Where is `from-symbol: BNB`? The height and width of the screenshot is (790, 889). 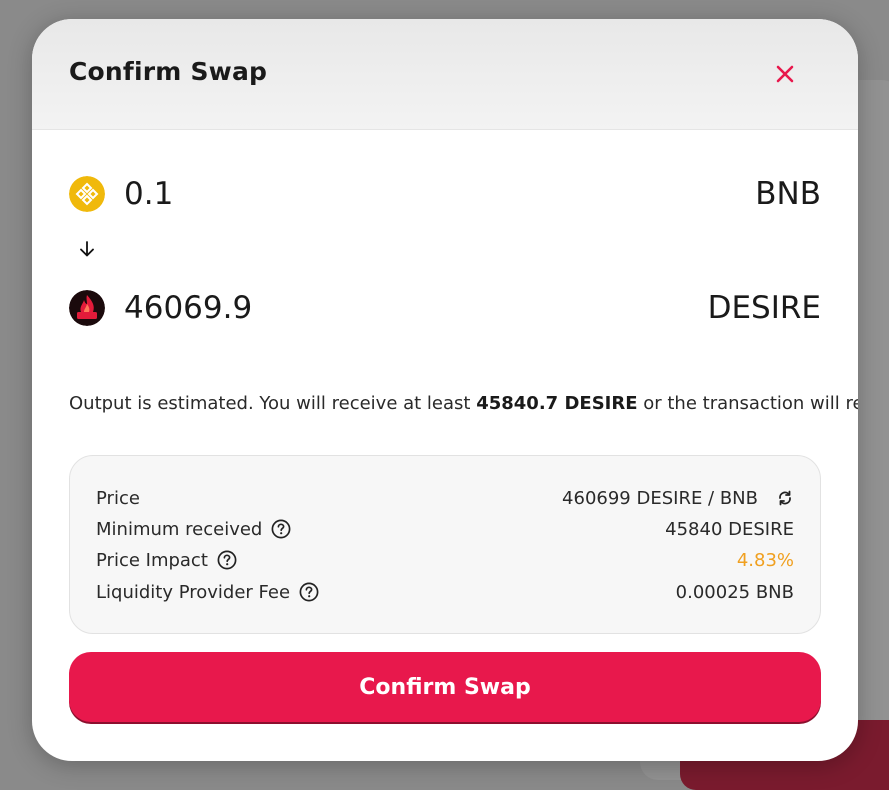
from-symbol: BNB is located at coordinates (788, 194).